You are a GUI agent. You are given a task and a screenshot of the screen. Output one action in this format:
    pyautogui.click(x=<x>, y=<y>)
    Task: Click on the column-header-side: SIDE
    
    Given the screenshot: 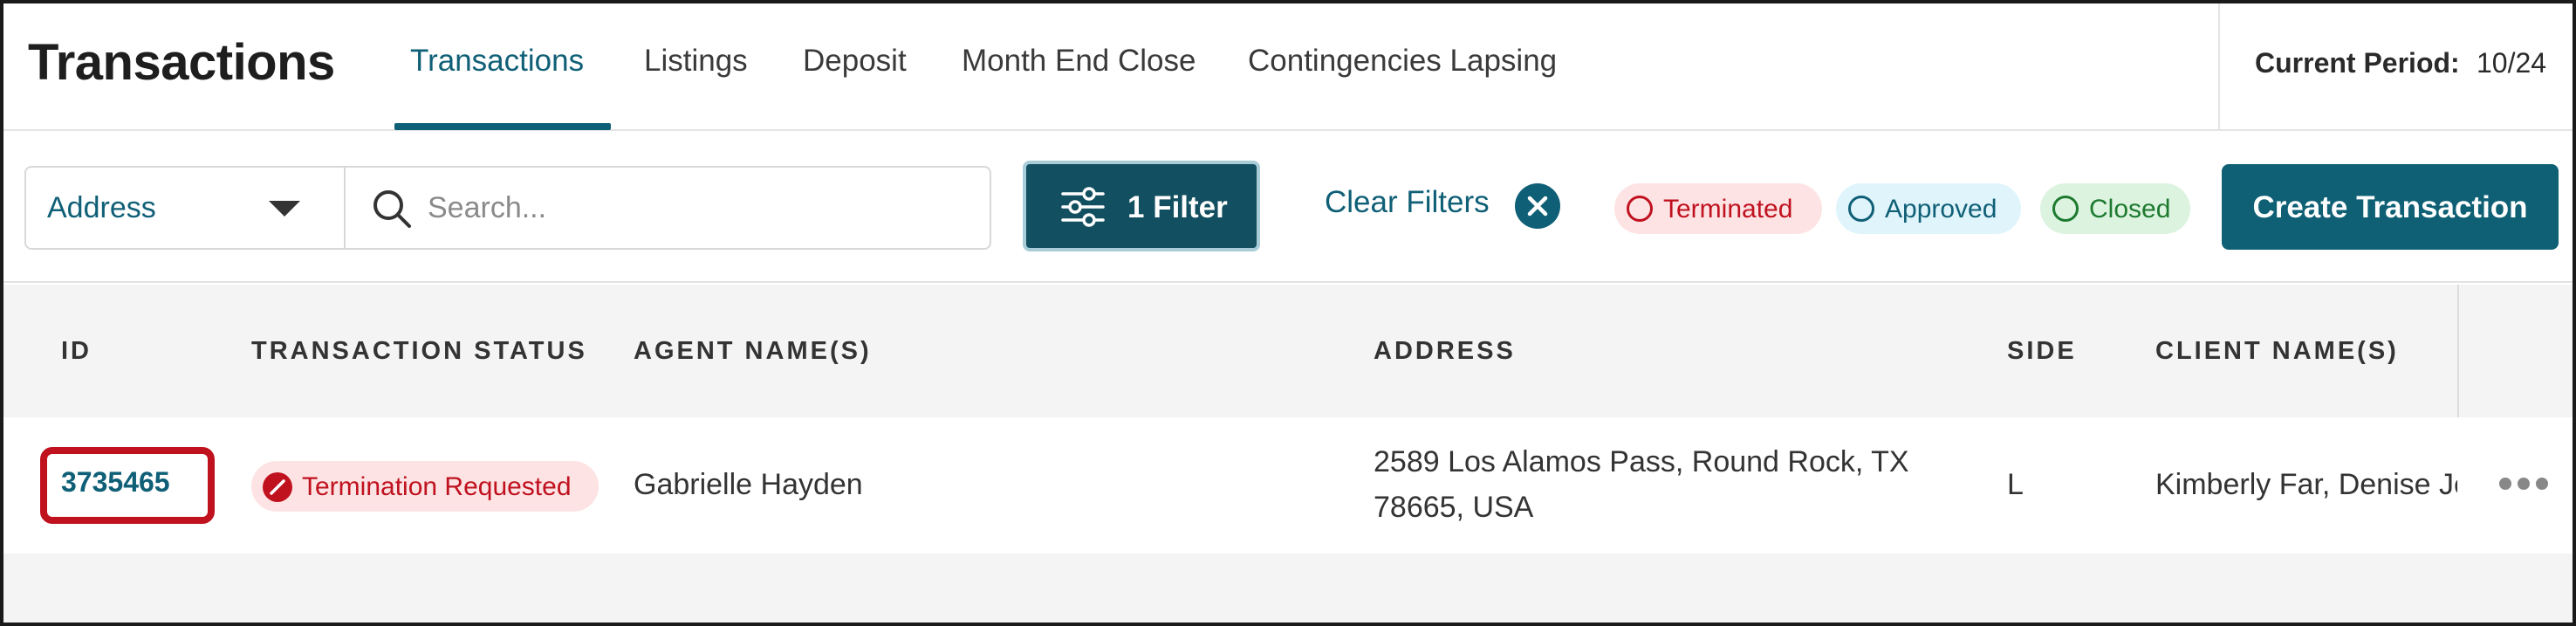 What is the action you would take?
    pyautogui.click(x=2042, y=351)
    